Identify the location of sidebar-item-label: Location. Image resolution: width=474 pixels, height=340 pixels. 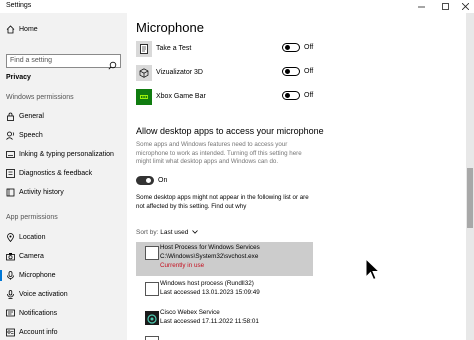
(32, 237).